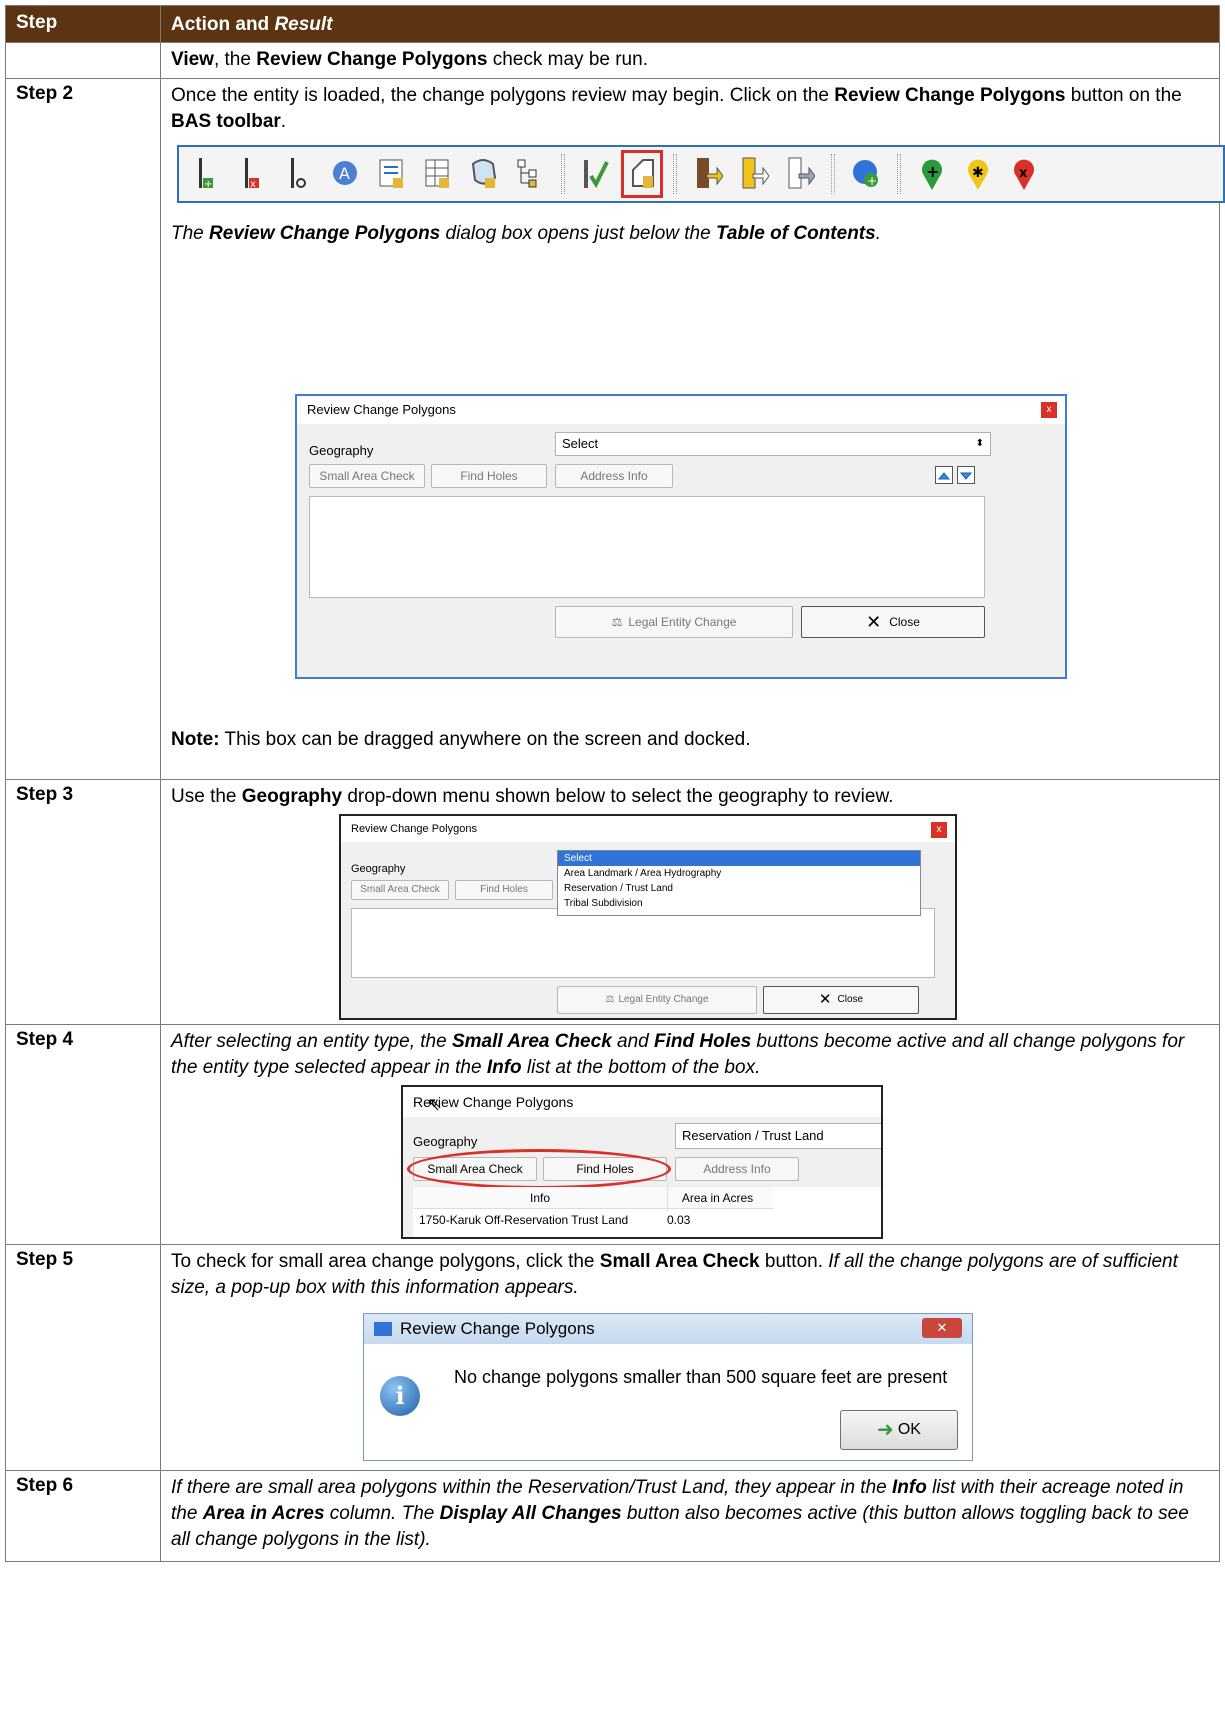  I want to click on validate-icon, so click(596, 174).